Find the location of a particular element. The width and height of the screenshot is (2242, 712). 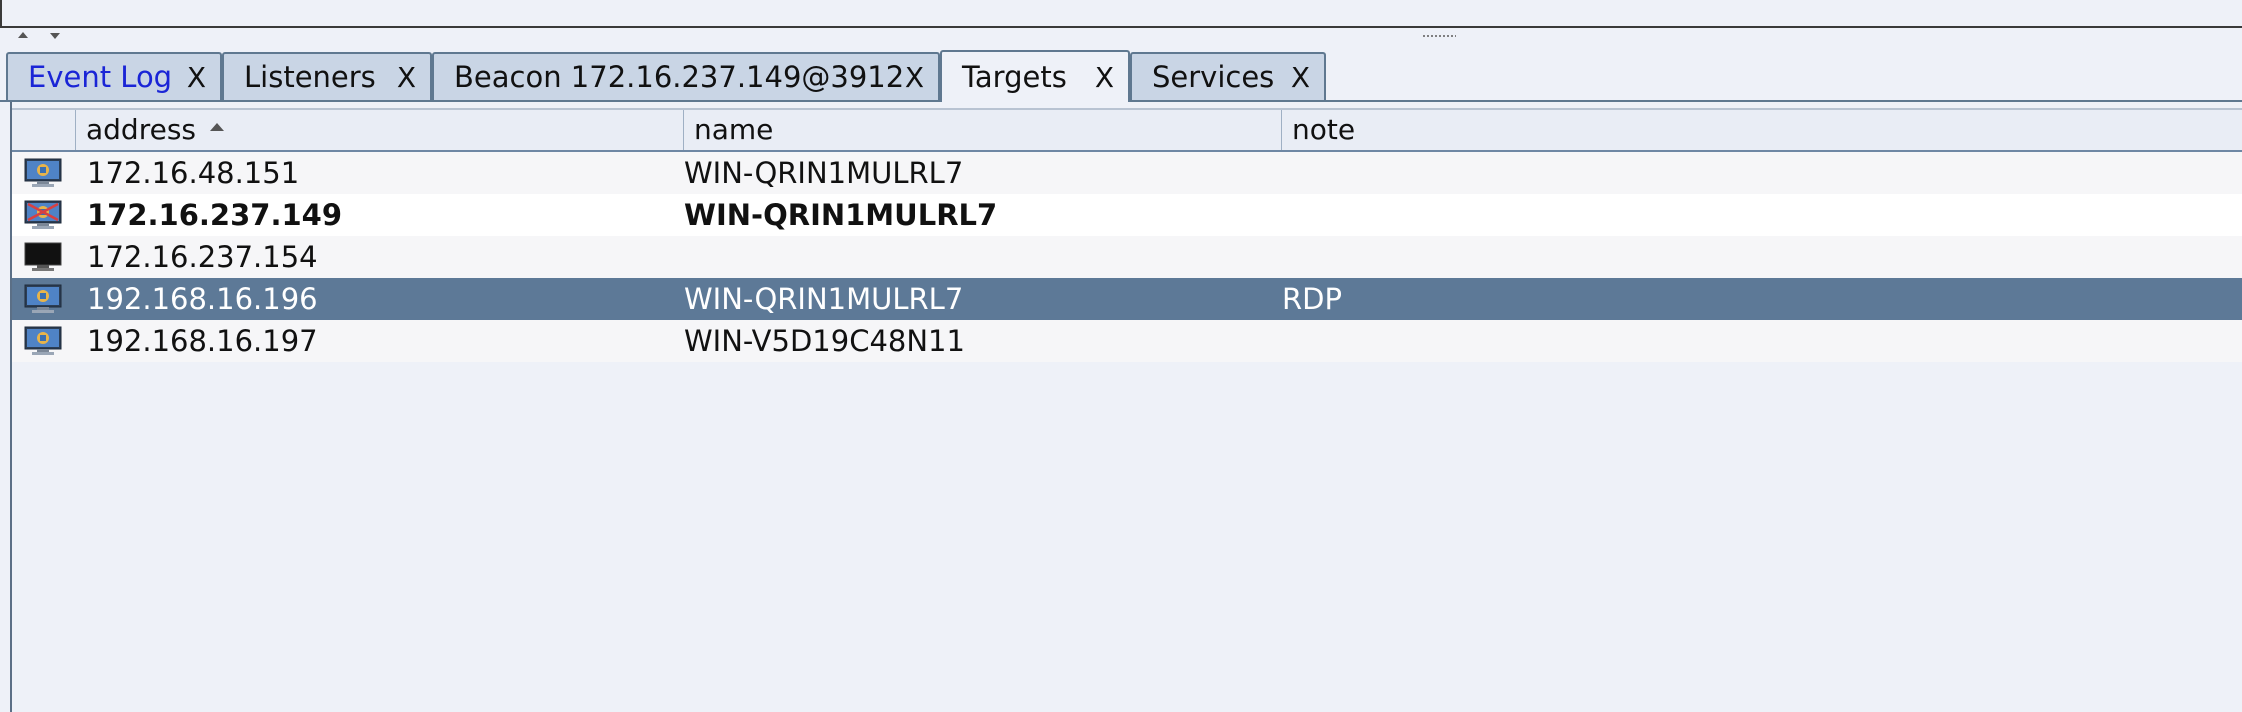

column-label: address is located at coordinates (141, 129).